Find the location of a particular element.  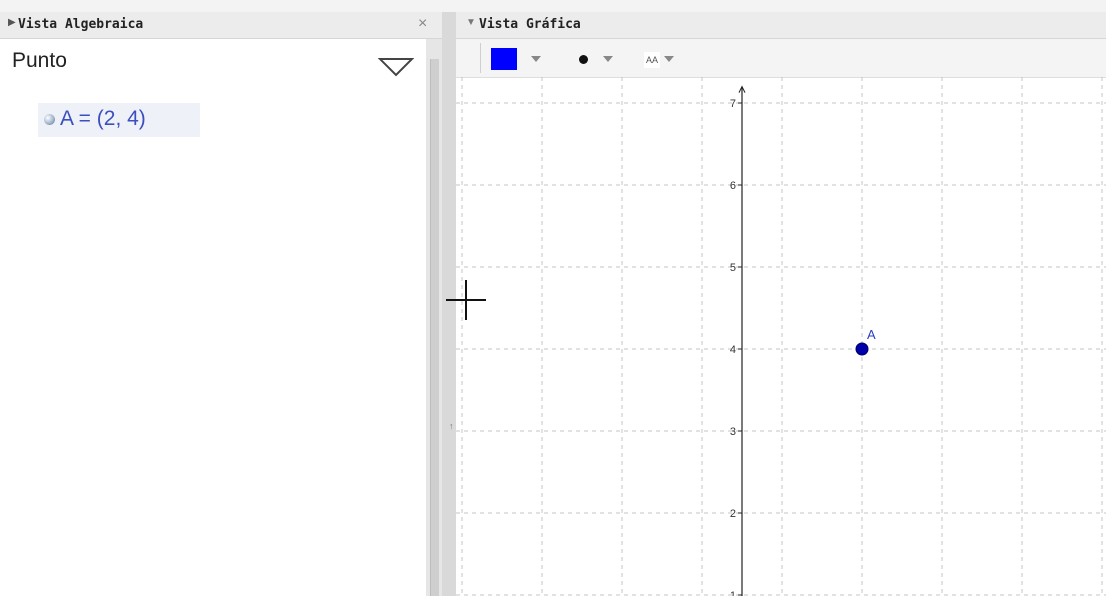

sort-toggle-triangle-icon is located at coordinates (396, 67).